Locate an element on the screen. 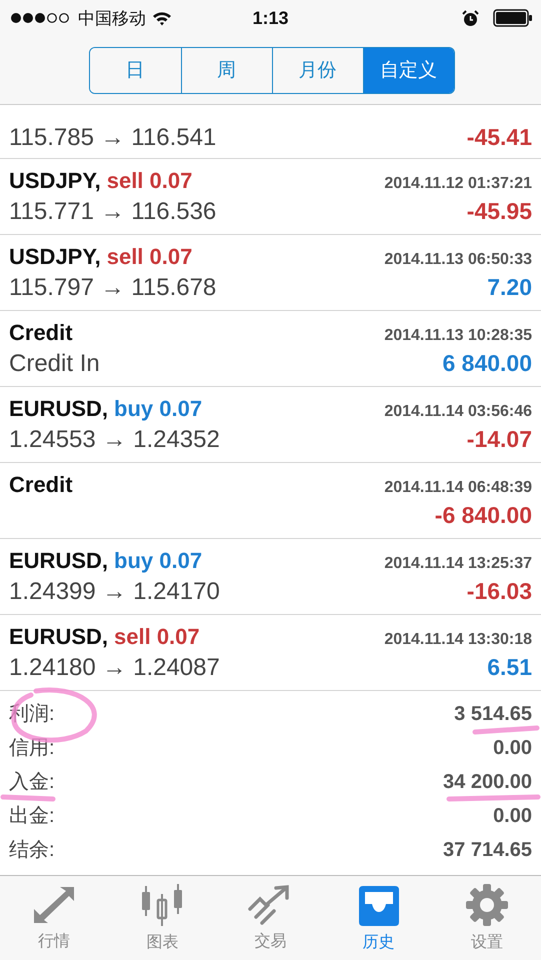  deal-prices: 1.24553 → 1.24352 is located at coordinates (114, 440).